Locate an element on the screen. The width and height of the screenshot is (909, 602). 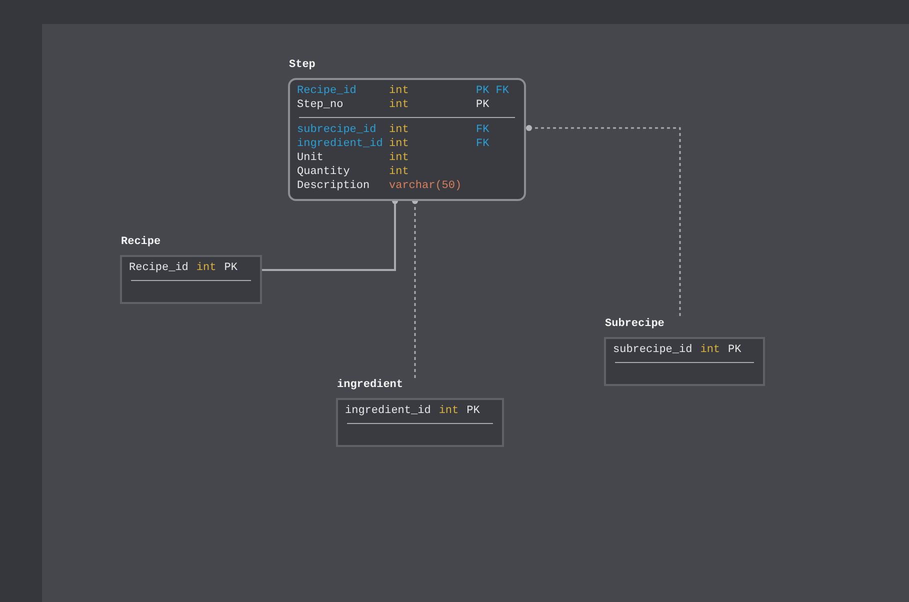
key-label: PK FK is located at coordinates (493, 91).